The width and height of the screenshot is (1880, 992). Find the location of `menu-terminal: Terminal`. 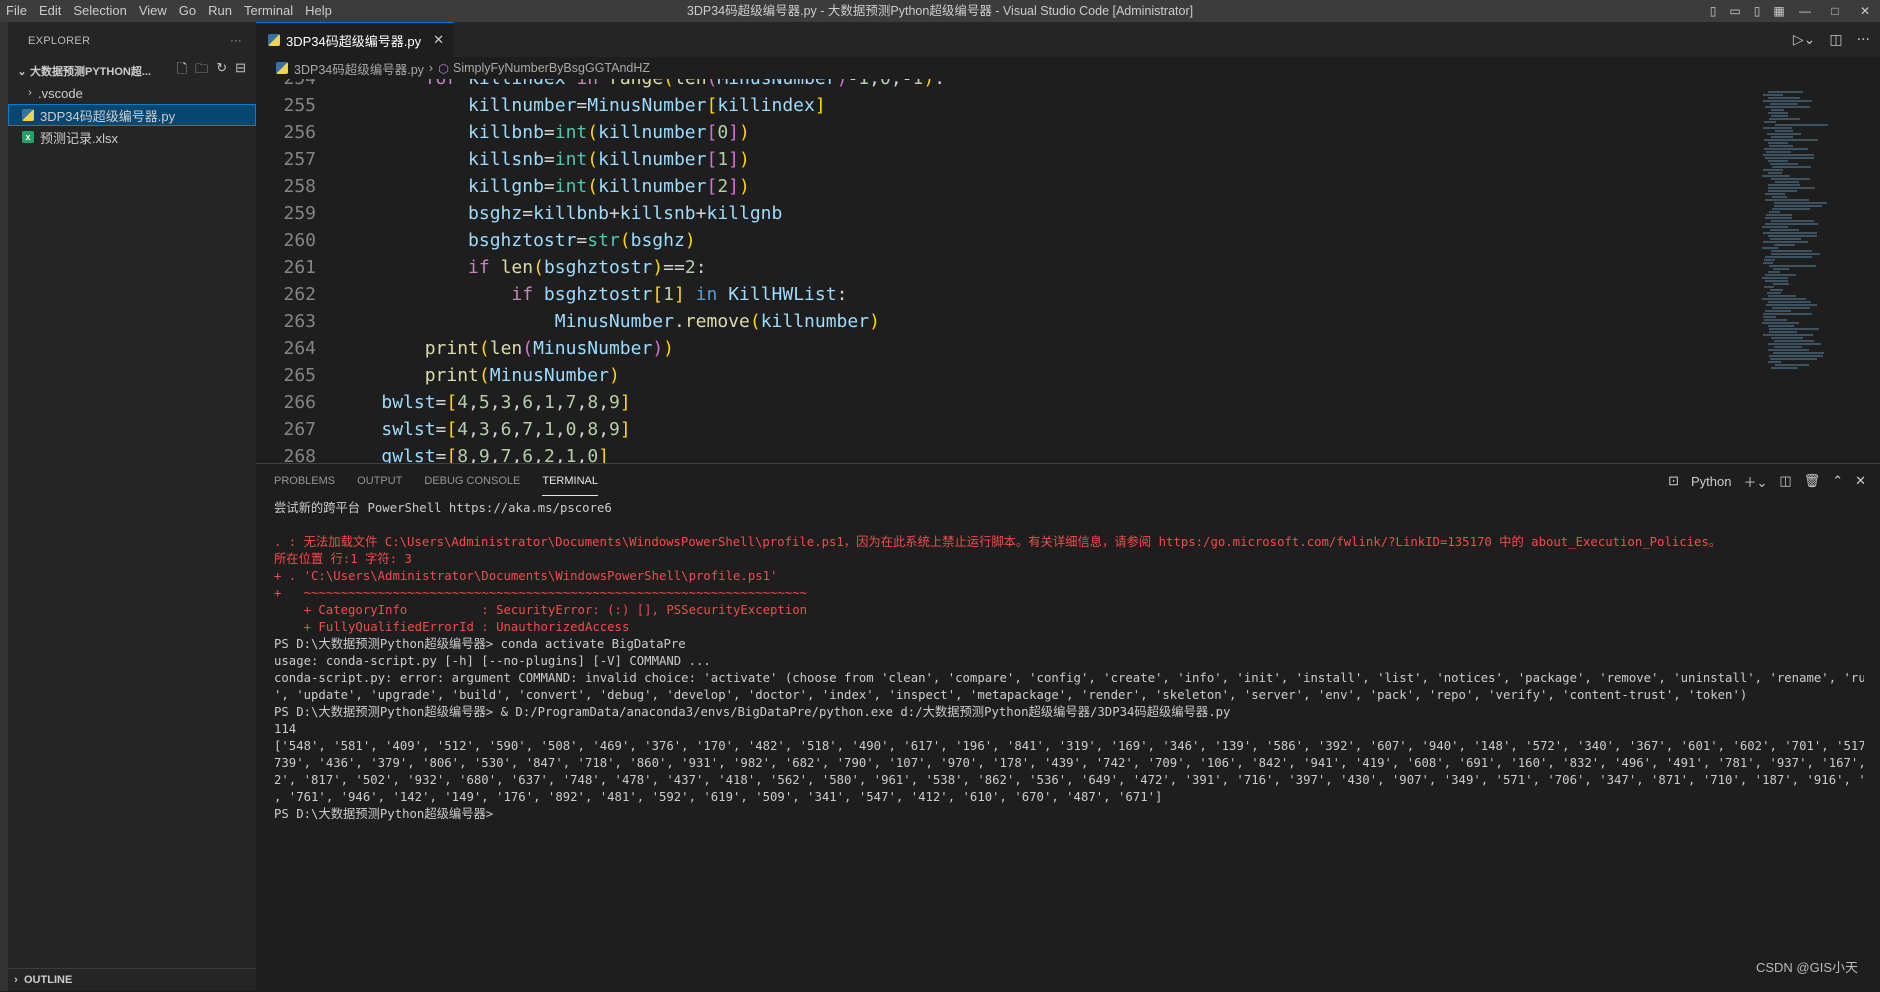

menu-terminal: Terminal is located at coordinates (268, 11).